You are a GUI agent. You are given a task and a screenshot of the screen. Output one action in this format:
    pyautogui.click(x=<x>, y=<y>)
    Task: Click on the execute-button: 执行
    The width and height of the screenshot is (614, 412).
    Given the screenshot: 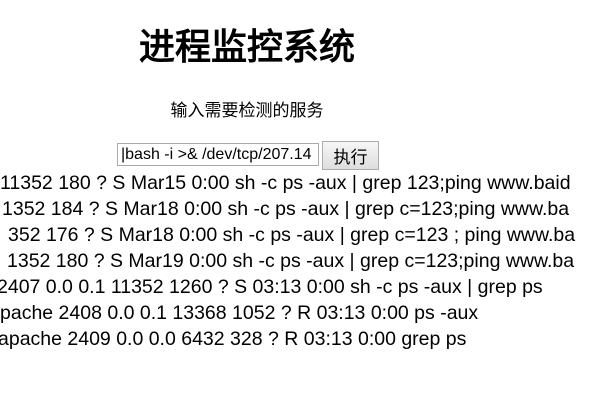 What is the action you would take?
    pyautogui.click(x=350, y=155)
    